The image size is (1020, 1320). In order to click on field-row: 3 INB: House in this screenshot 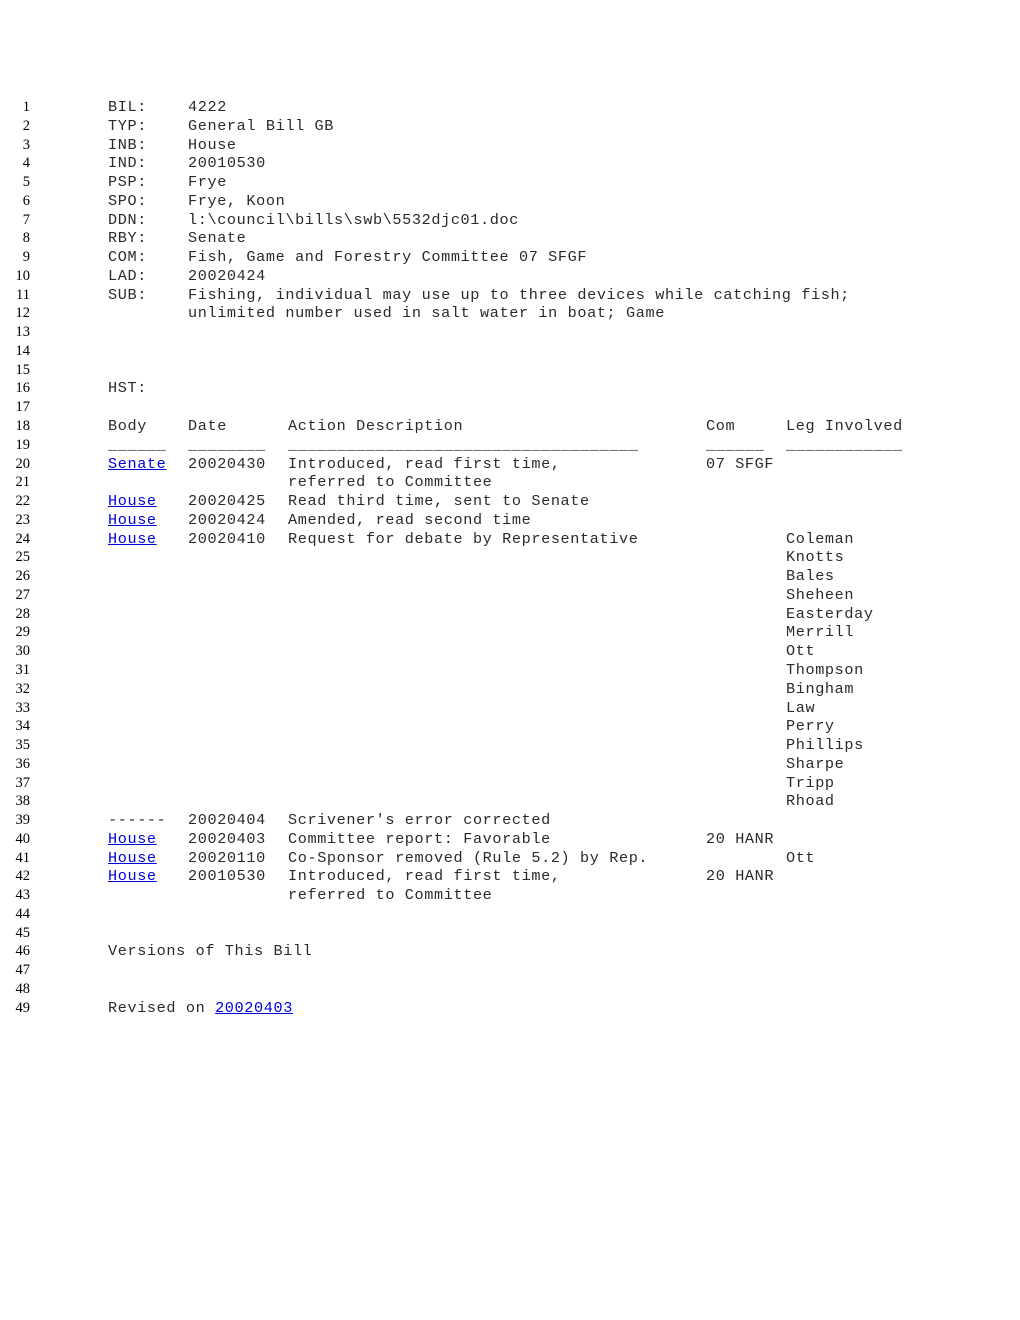, I will do `click(510, 145)`.